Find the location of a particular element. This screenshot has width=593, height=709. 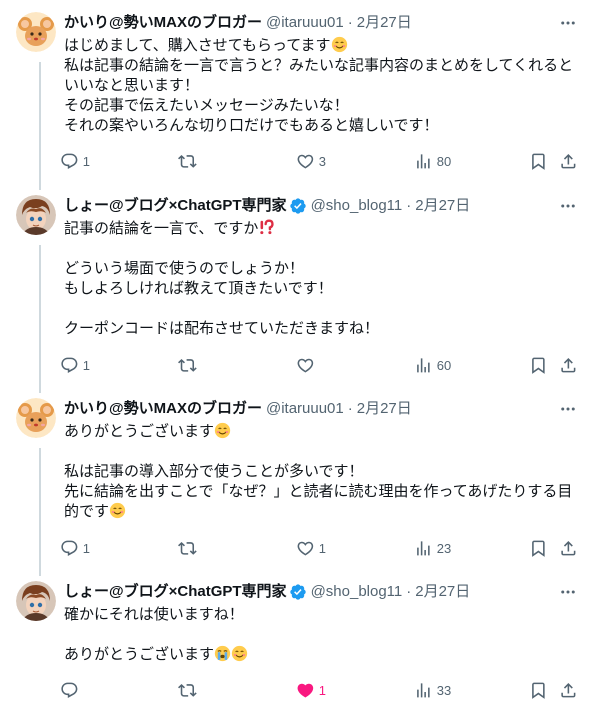

like-count: 1 is located at coordinates (322, 690).